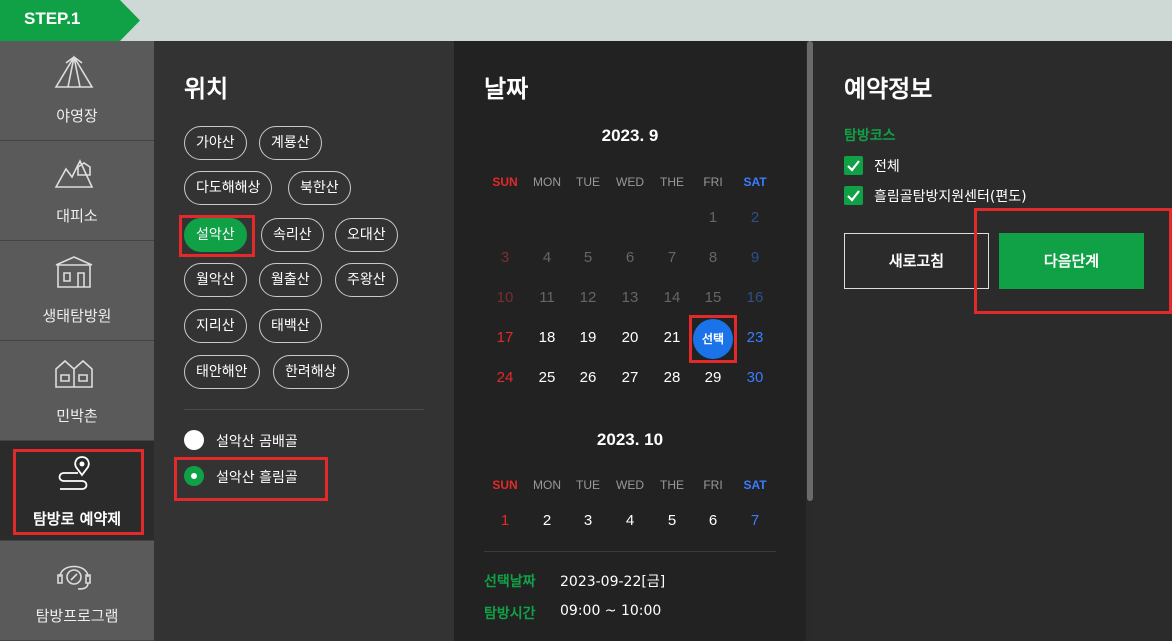 The image size is (1172, 641). Describe the element at coordinates (588, 337) in the screenshot. I see `calendar-day: 19` at that location.